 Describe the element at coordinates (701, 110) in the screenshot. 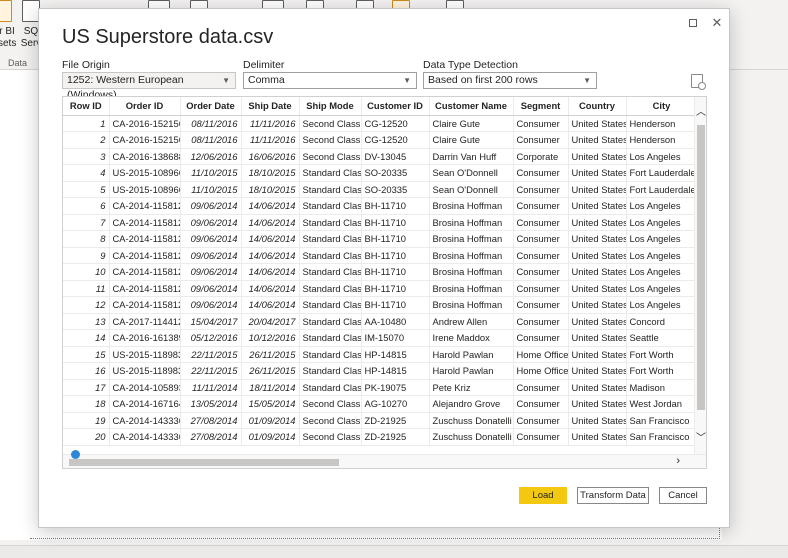

I see `scroll-up-icon: ︿` at that location.